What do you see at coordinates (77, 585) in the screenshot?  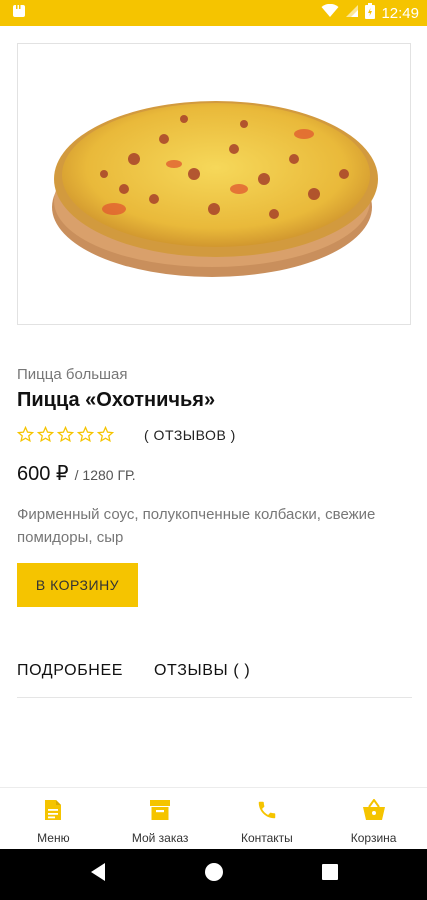 I see `add-to-cart-button: В КОРЗИНУ` at bounding box center [77, 585].